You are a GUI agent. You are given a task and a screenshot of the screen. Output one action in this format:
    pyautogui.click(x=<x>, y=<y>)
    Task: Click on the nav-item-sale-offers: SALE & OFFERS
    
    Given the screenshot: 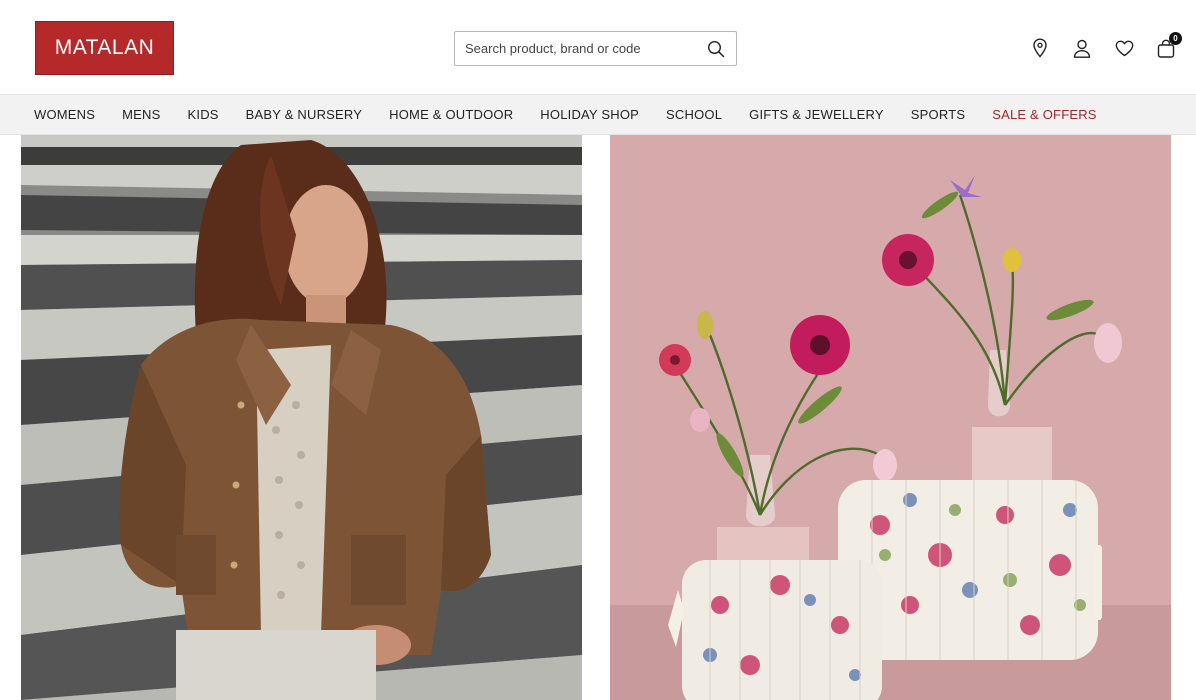 What is the action you would take?
    pyautogui.click(x=1044, y=114)
    